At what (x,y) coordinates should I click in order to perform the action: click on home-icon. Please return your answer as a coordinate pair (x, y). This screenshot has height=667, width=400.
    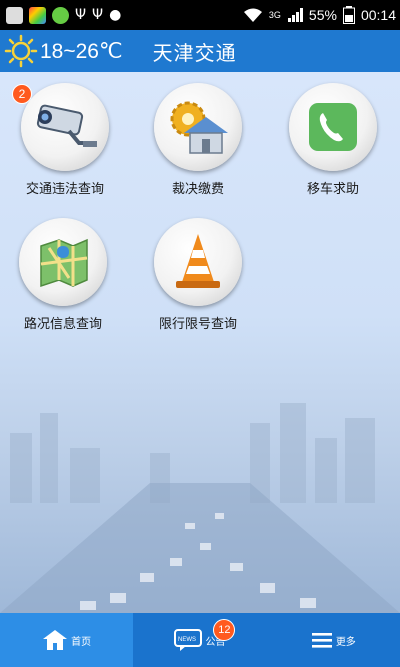
    Looking at the image, I should click on (55, 640).